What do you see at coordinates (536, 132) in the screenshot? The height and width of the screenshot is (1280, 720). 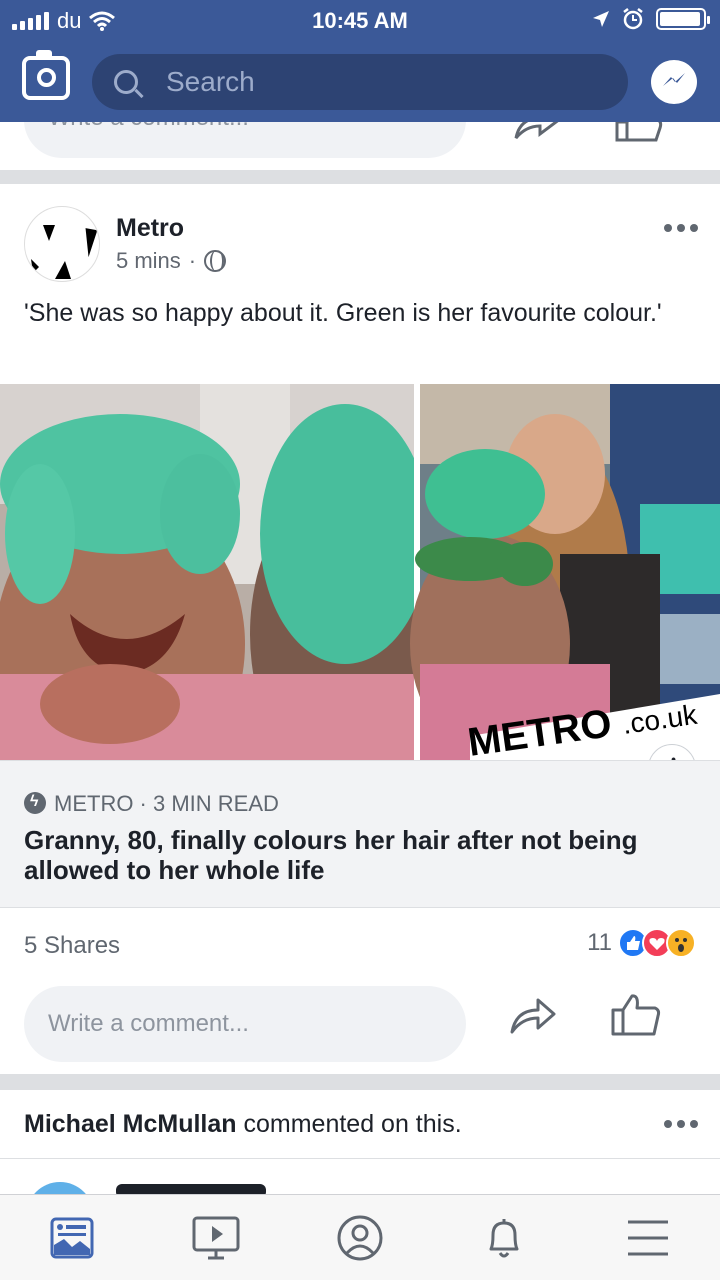 I see `previous-share-icon` at bounding box center [536, 132].